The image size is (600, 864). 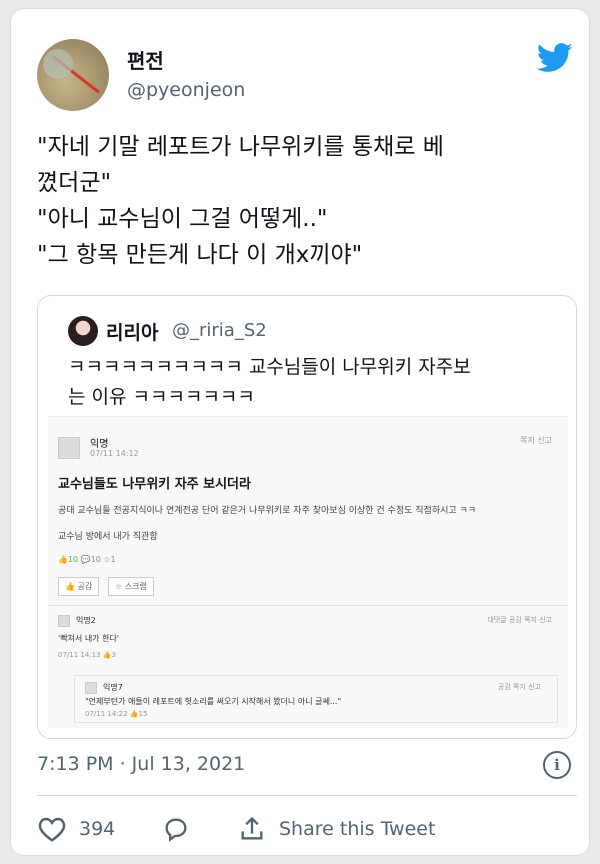 I want to click on like-count: 394, so click(x=97, y=829).